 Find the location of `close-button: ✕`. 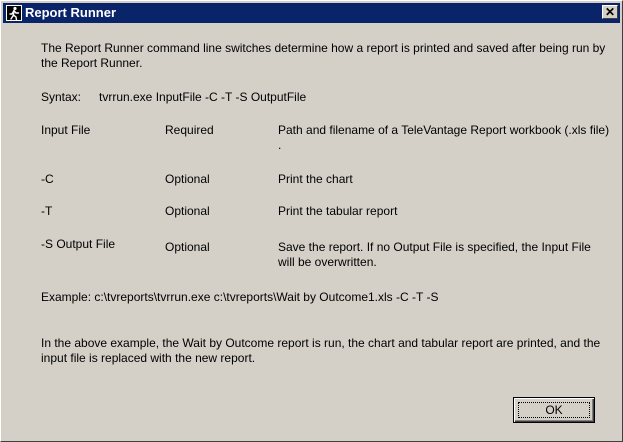

close-button: ✕ is located at coordinates (610, 12).